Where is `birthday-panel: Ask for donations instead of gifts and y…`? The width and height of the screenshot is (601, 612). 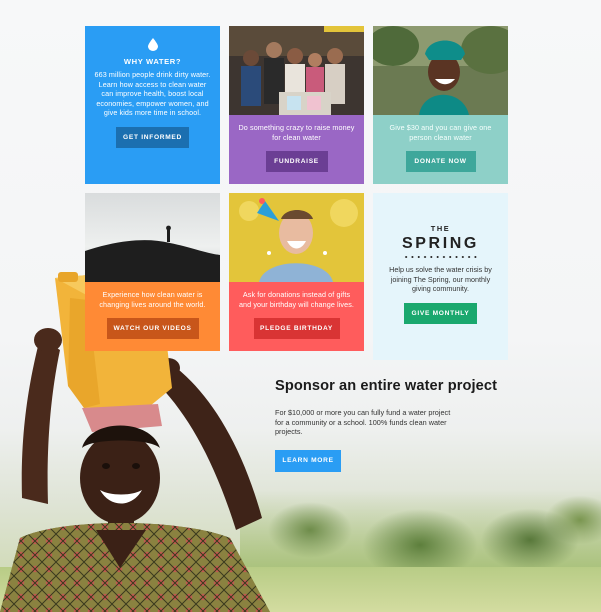
birthday-panel: Ask for donations instead of gifts and y… is located at coordinates (296, 316).